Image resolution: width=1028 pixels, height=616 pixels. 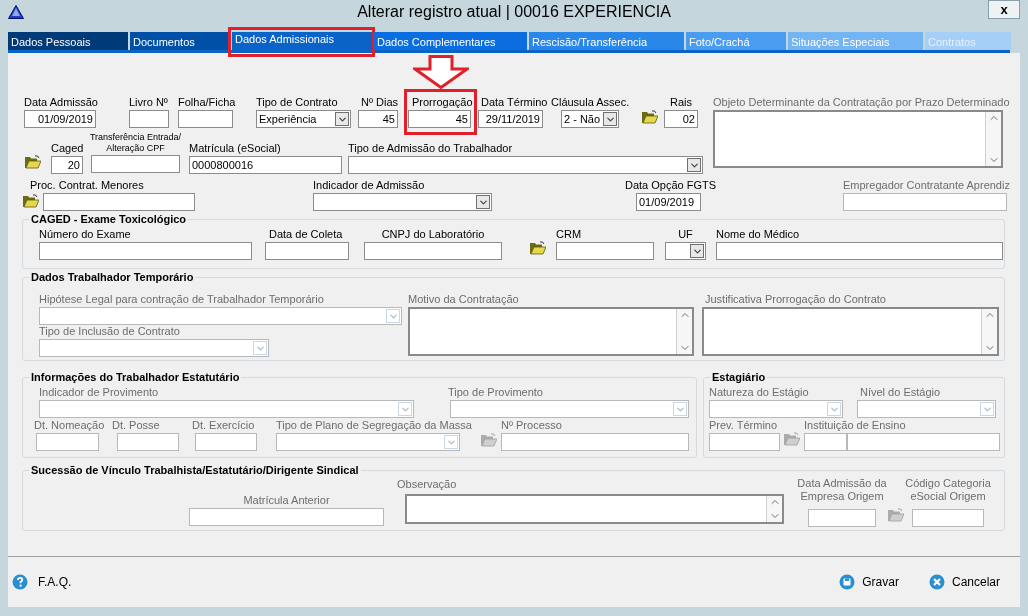 I want to click on field-label: Tipo de Inclusão de Contrato, so click(x=109, y=331).